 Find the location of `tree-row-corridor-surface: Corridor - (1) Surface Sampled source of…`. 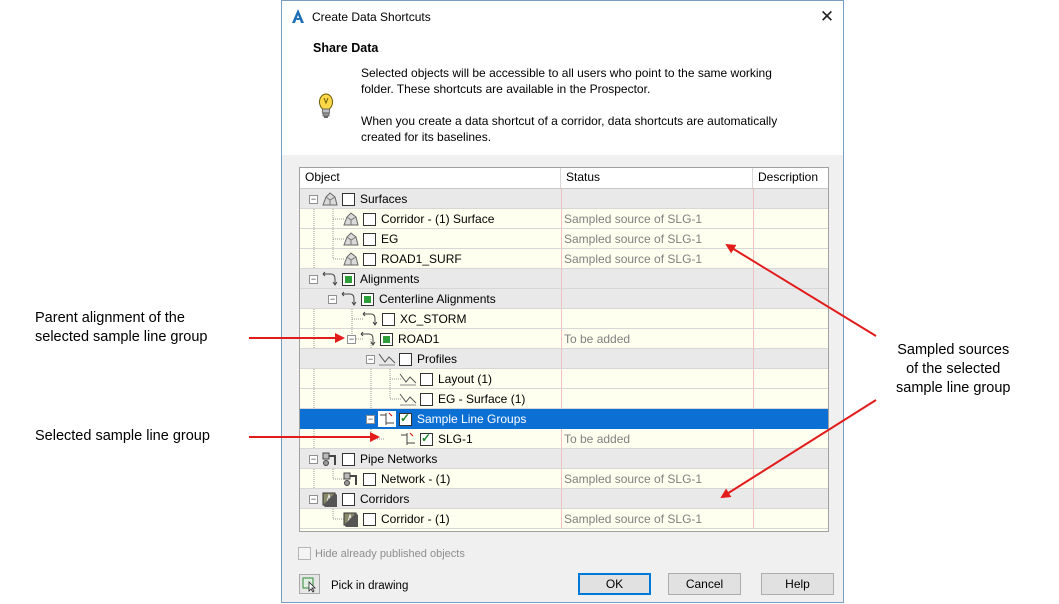

tree-row-corridor-surface: Corridor - (1) Surface Sampled source of… is located at coordinates (564, 219).